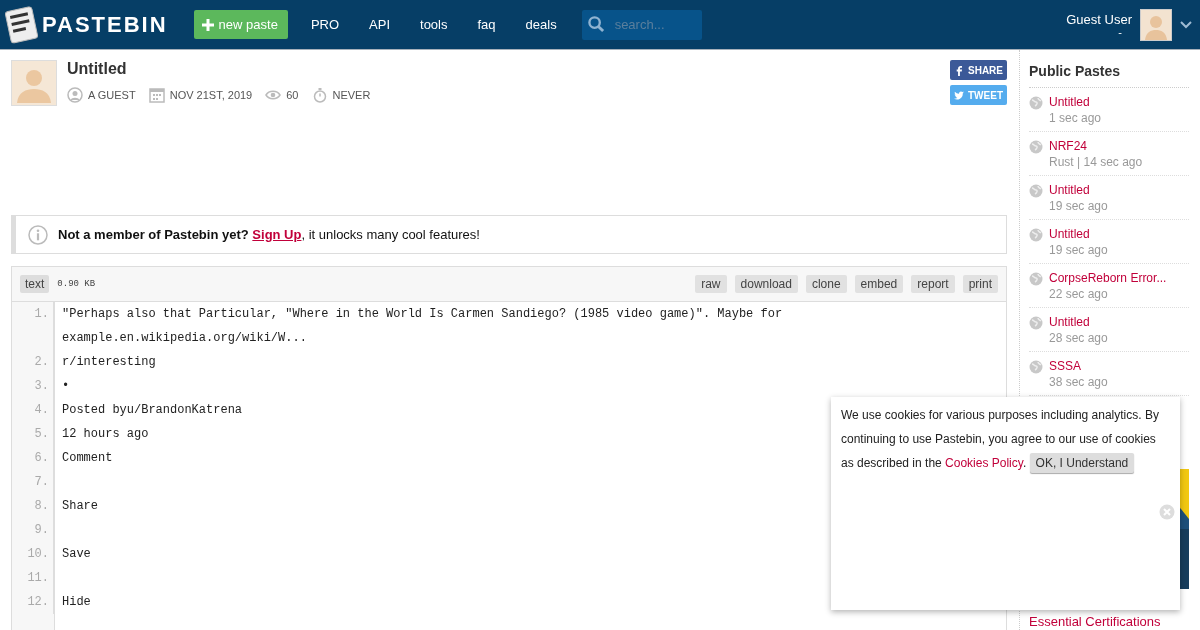 This screenshot has height=630, width=1200. I want to click on cookies-policy-link: Cookies Policy, so click(984, 463).